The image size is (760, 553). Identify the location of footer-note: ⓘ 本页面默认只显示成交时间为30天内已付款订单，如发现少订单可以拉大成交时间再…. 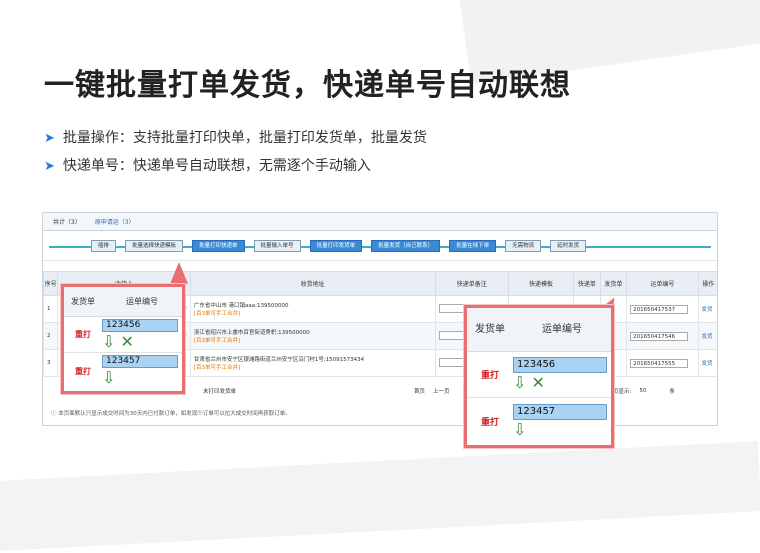
(171, 414).